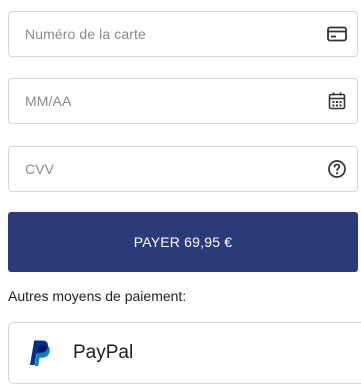  What do you see at coordinates (40, 353) in the screenshot?
I see `paypal-logo-icon` at bounding box center [40, 353].